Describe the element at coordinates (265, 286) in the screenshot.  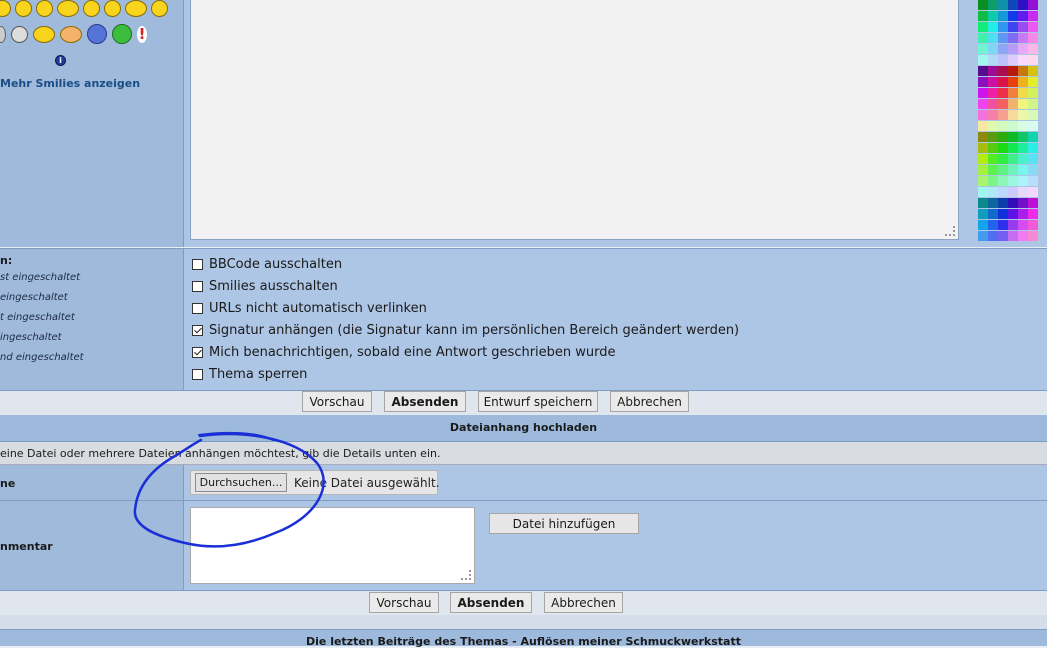
I see `option-smilies: Smilies ausschalten` at that location.